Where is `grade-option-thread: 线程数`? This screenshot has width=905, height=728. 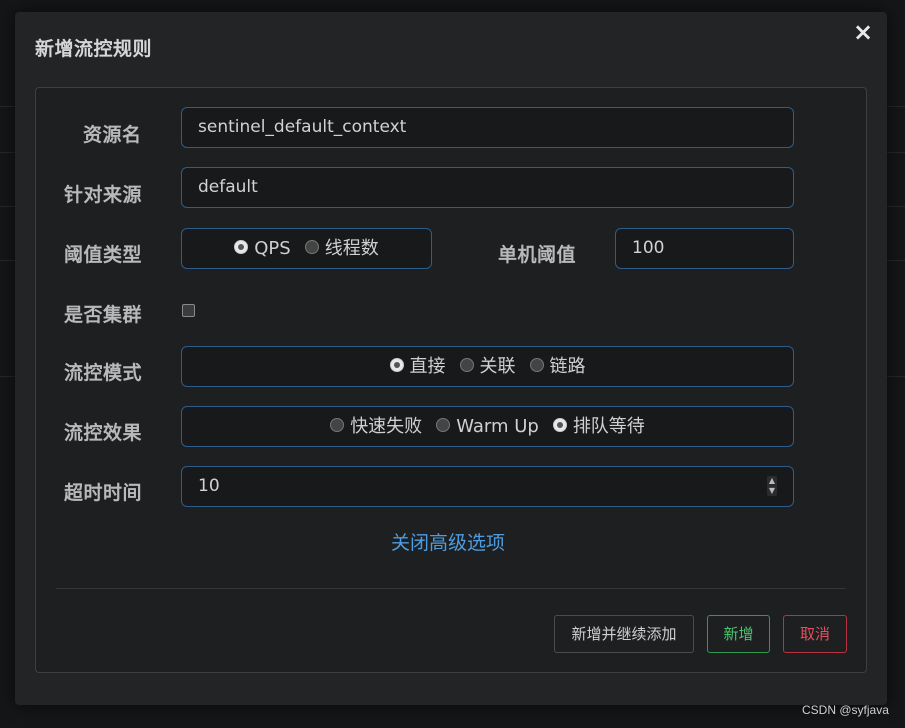
grade-option-thread: 线程数 is located at coordinates (341, 248).